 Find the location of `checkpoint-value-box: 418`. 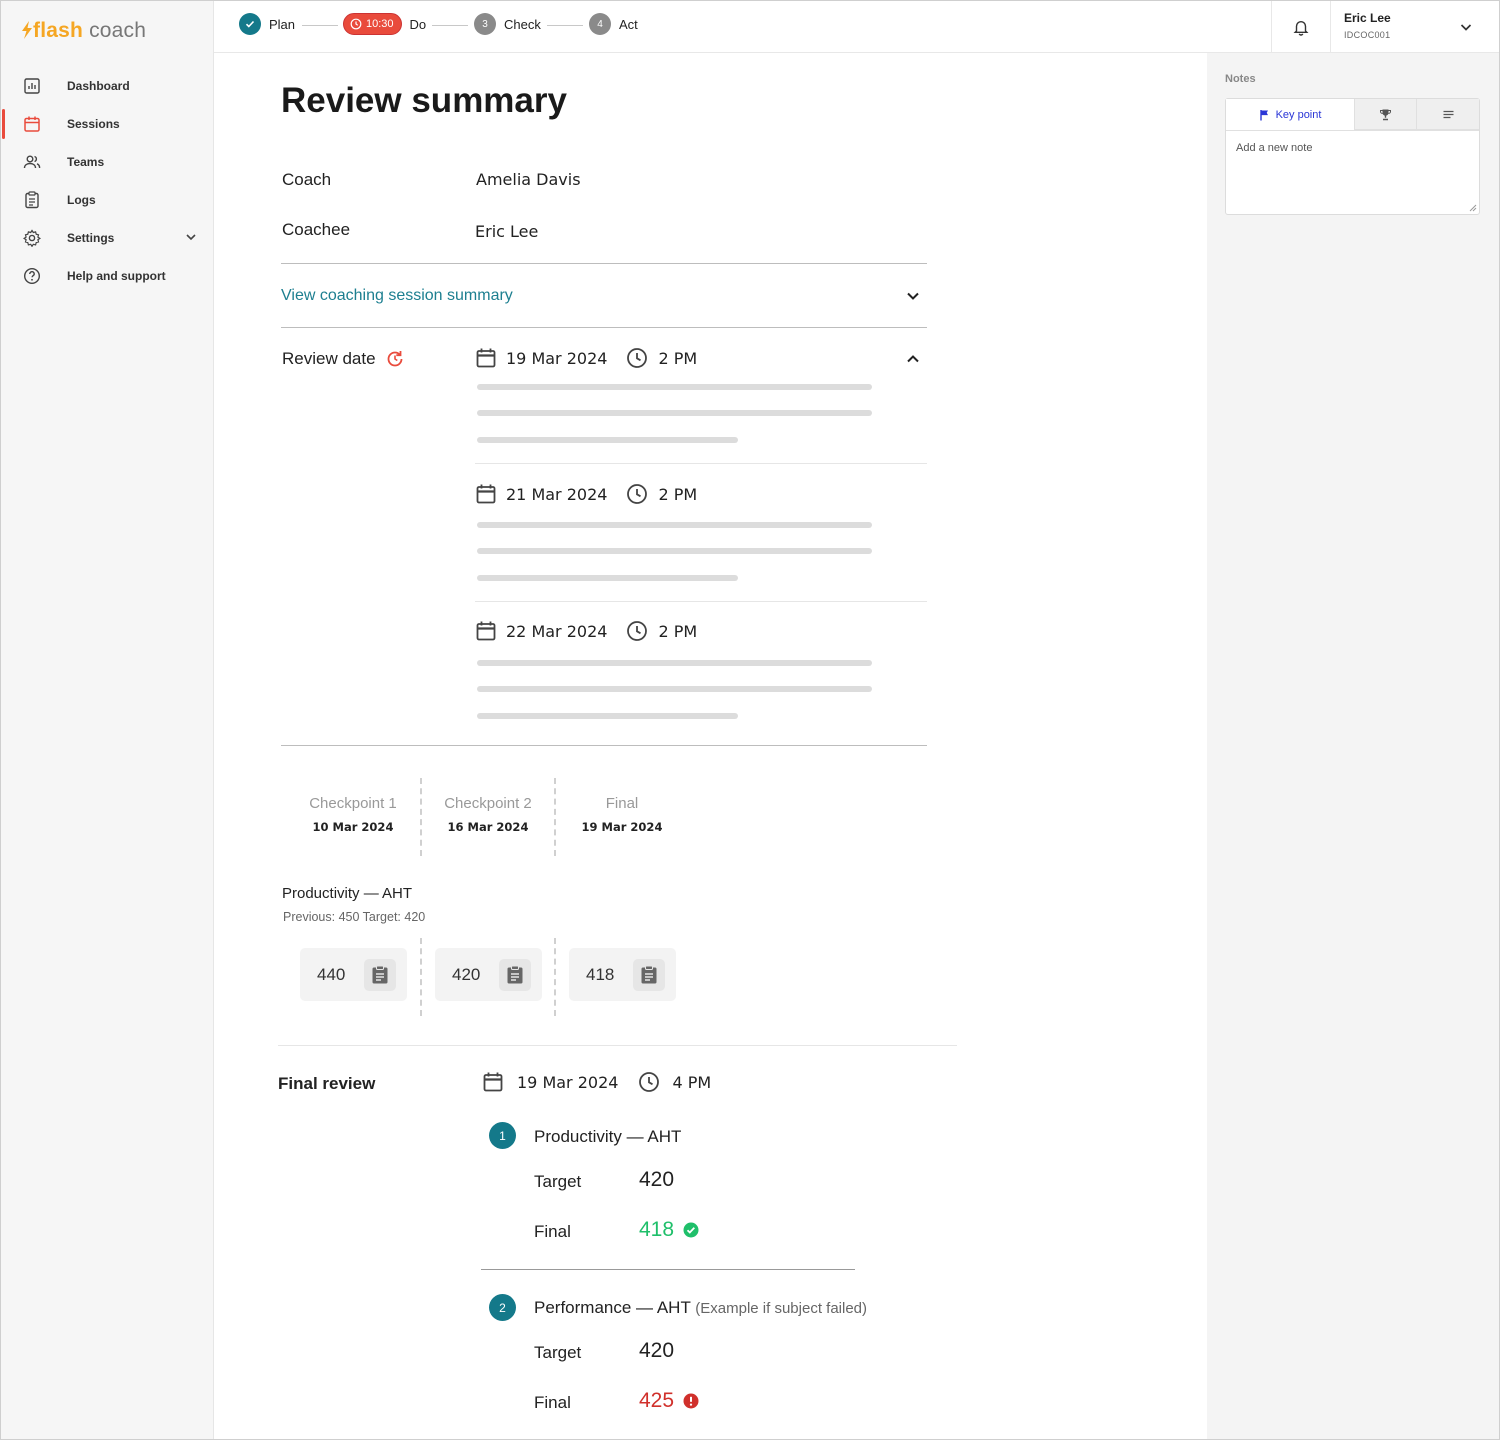

checkpoint-value-box: 418 is located at coordinates (622, 974).